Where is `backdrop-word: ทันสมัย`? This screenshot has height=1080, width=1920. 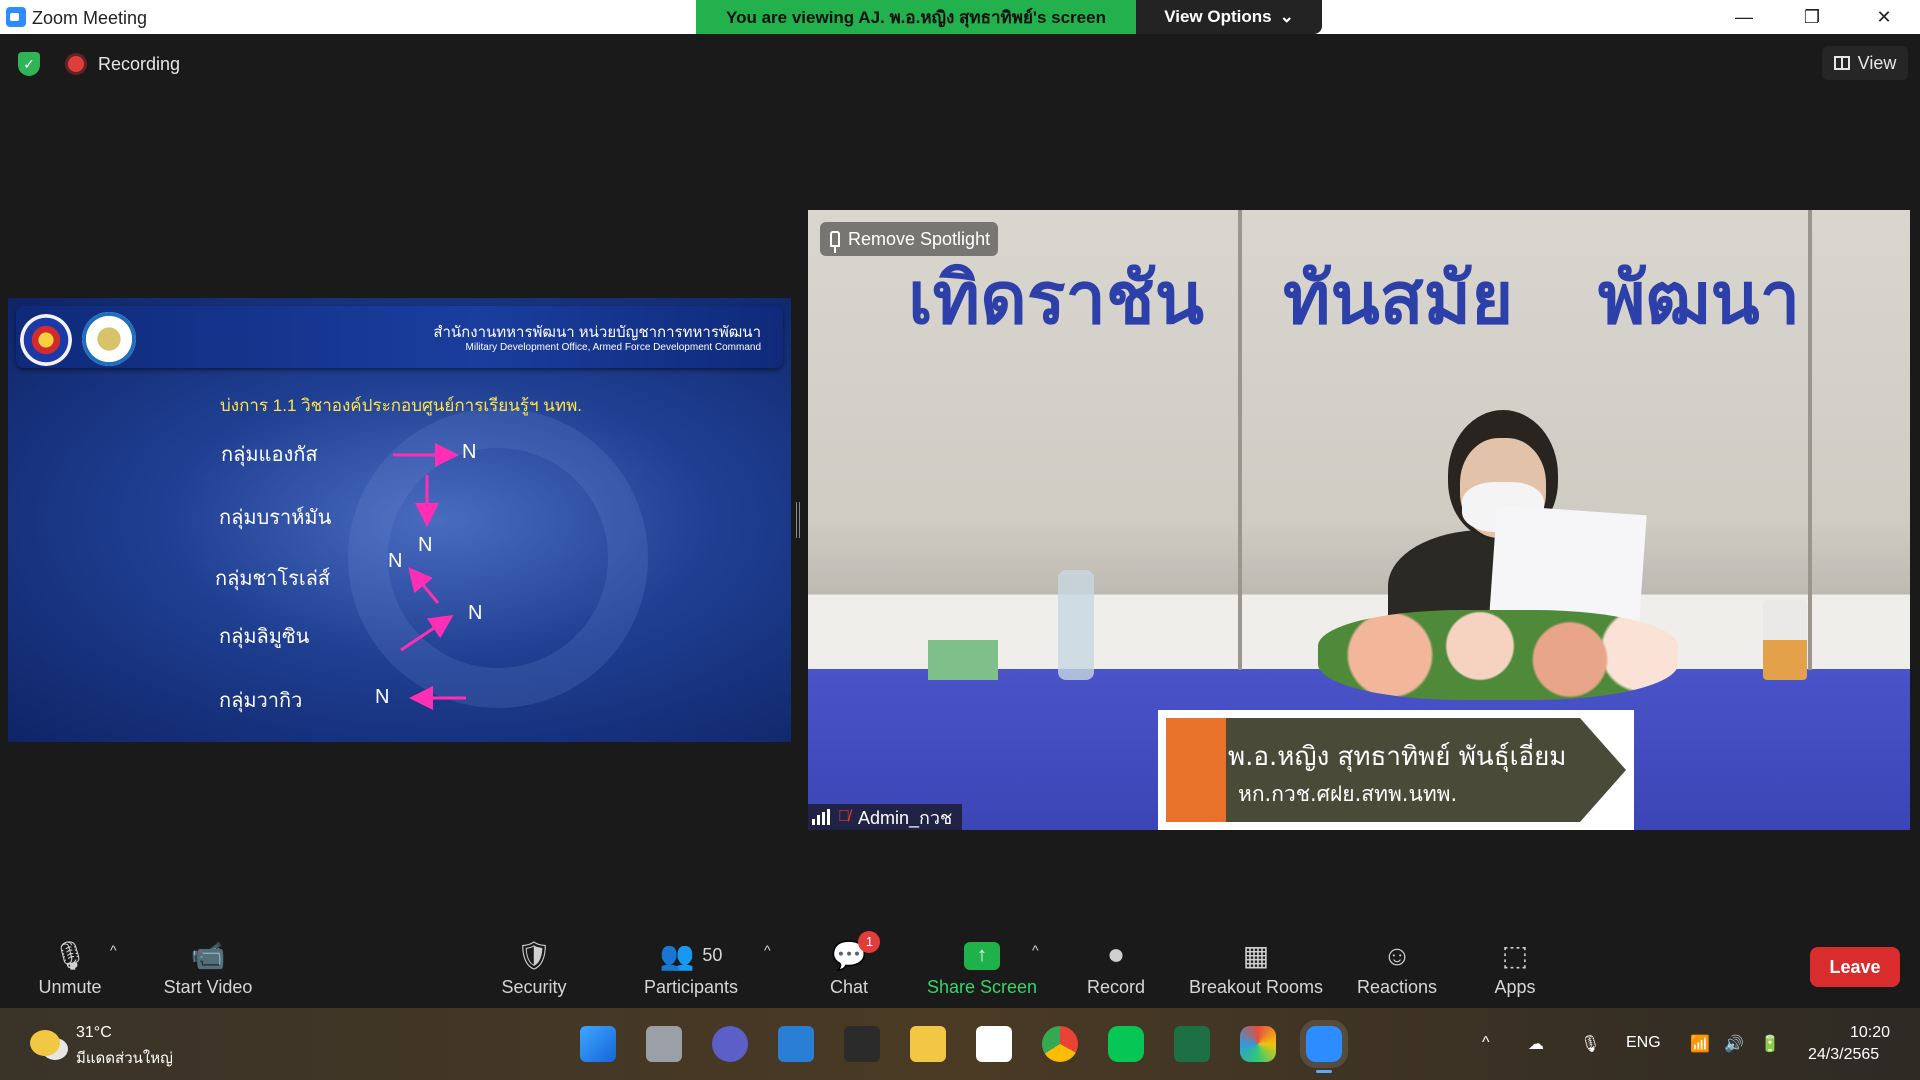 backdrop-word: ทันสมัย is located at coordinates (1398, 298).